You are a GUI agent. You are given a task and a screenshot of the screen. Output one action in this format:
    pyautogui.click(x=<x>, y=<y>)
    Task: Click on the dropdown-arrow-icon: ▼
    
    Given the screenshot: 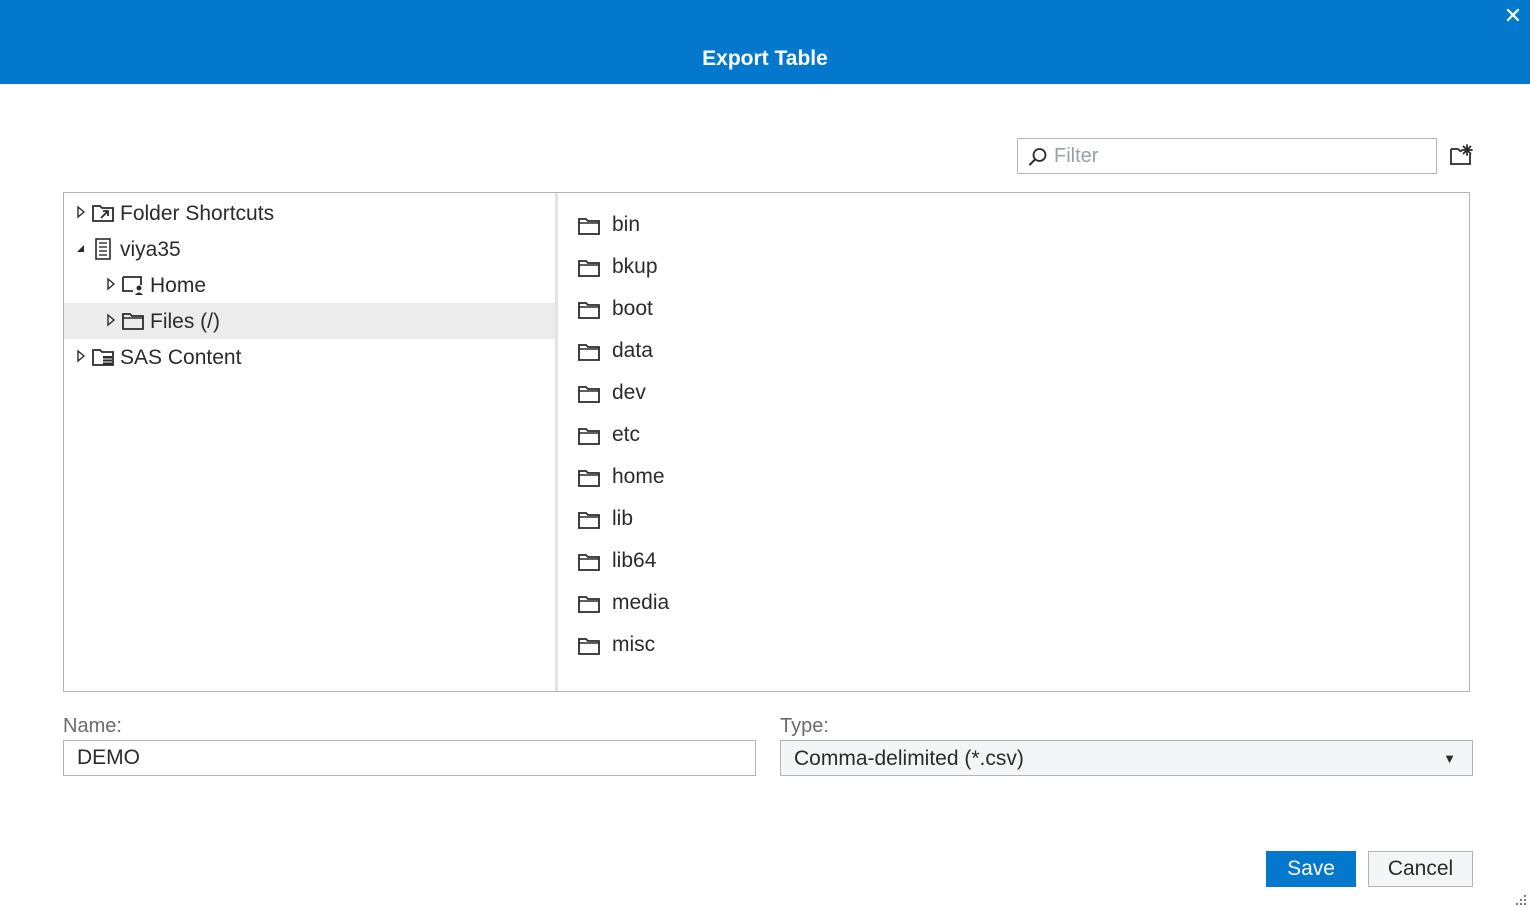 What is the action you would take?
    pyautogui.click(x=1449, y=758)
    